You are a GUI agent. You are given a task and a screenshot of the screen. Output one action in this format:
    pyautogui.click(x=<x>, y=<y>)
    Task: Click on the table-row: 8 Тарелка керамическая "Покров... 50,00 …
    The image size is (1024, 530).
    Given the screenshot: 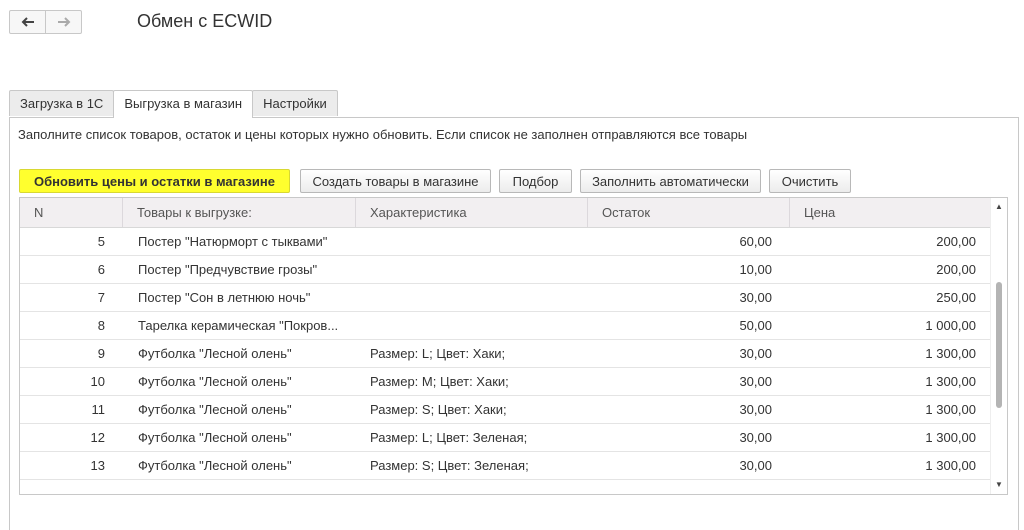 What is the action you would take?
    pyautogui.click(x=505, y=326)
    